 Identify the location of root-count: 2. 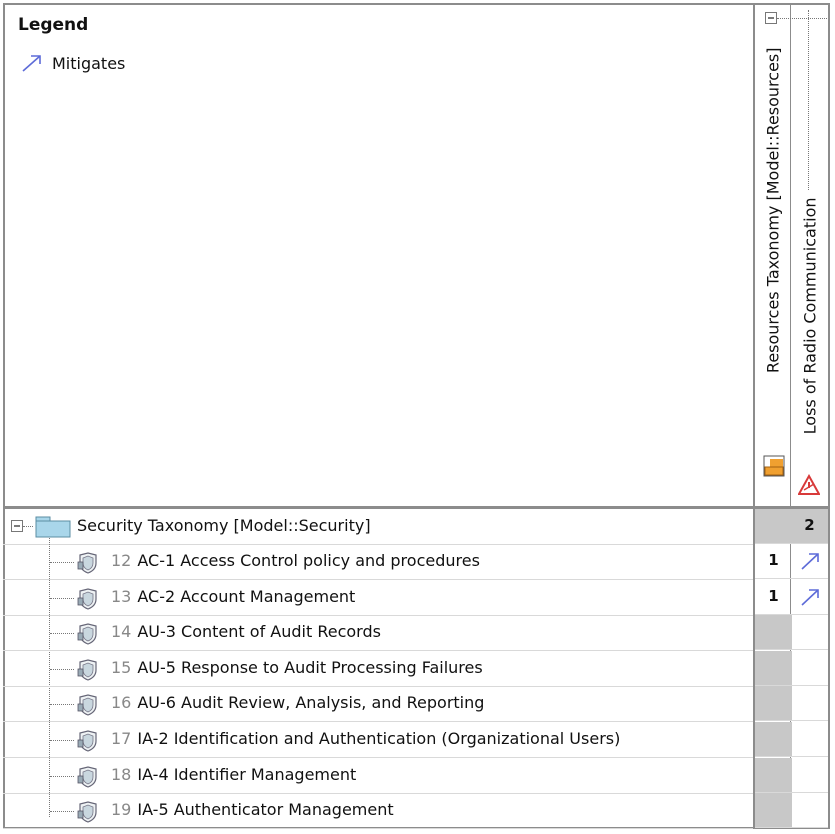
(809, 525).